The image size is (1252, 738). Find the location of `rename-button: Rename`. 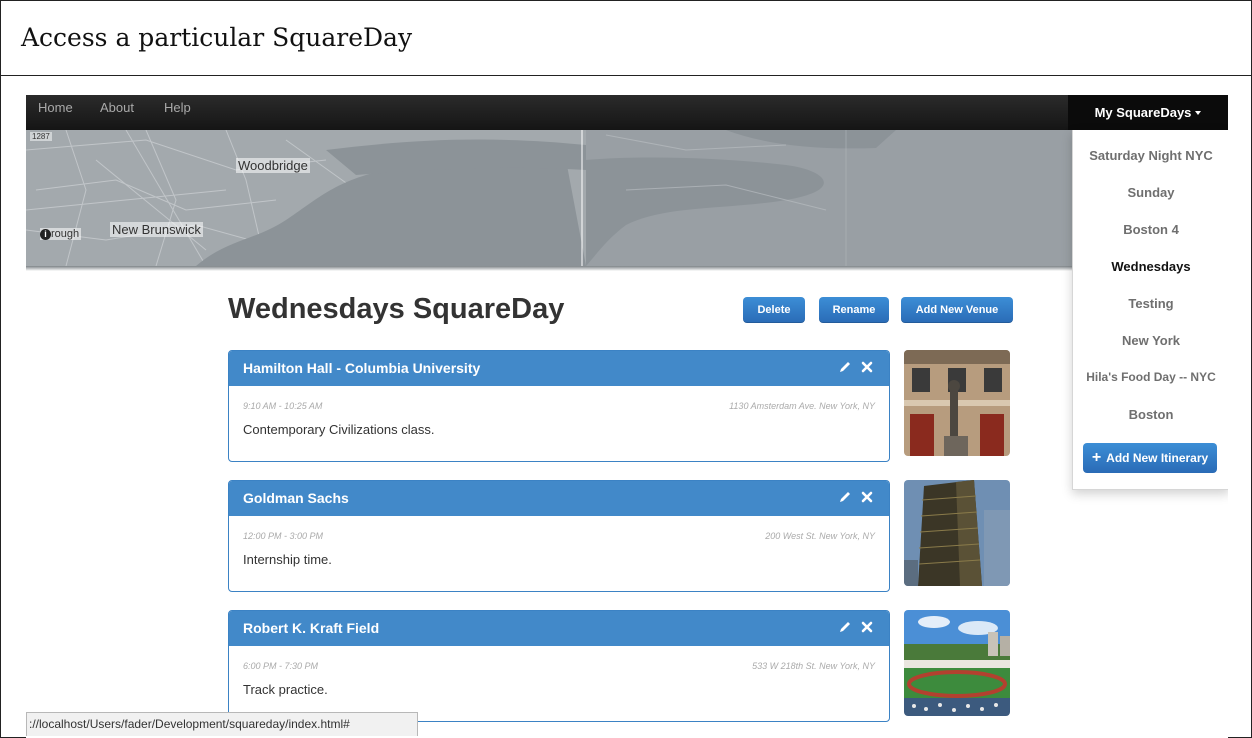

rename-button: Rename is located at coordinates (854, 310).